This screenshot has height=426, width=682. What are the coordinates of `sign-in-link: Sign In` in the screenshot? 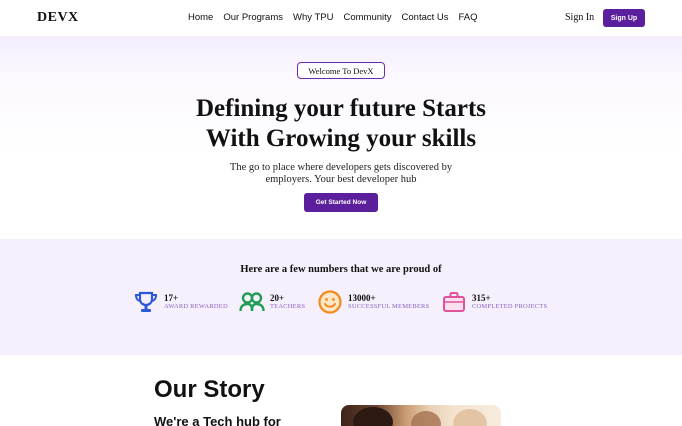 It's located at (579, 17).